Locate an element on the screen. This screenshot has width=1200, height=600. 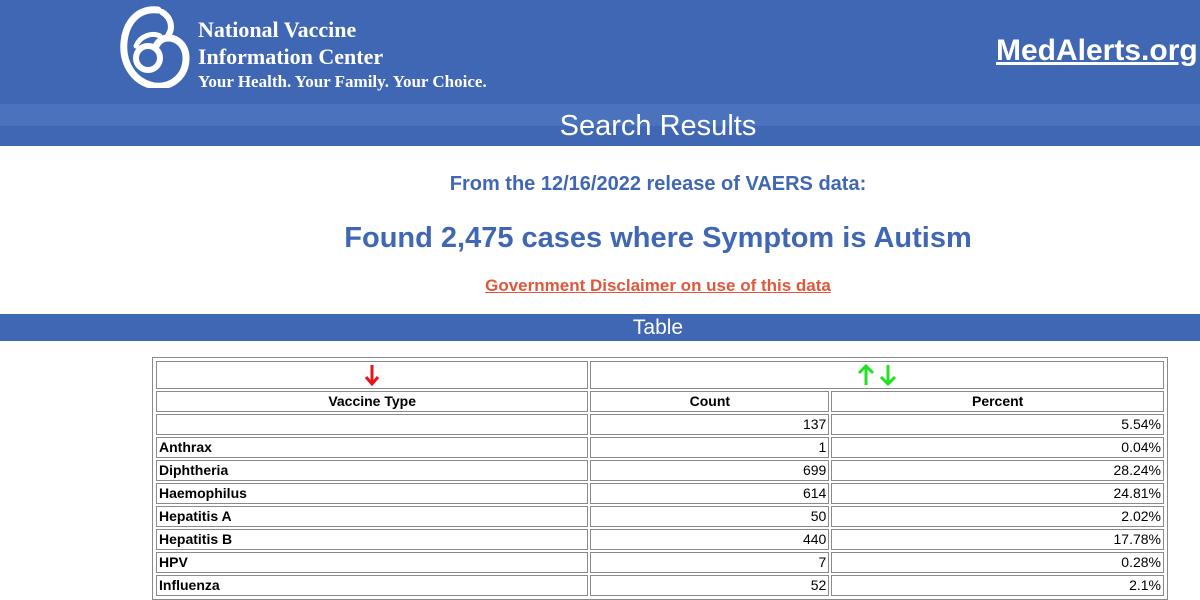
table-row: Hepatitis B 440 17.78% is located at coordinates (660, 539).